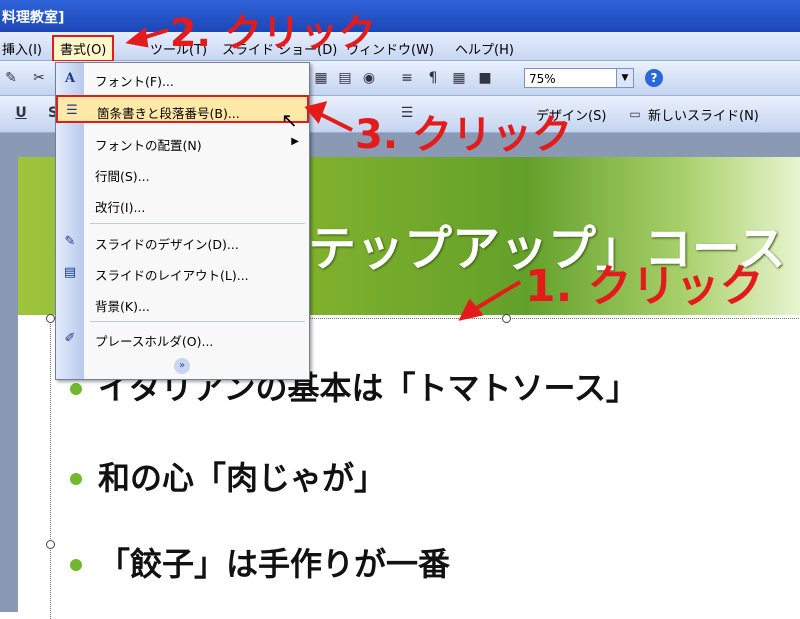 This screenshot has width=800, height=619. I want to click on annotation-step1: 1. クリック, so click(644, 286).